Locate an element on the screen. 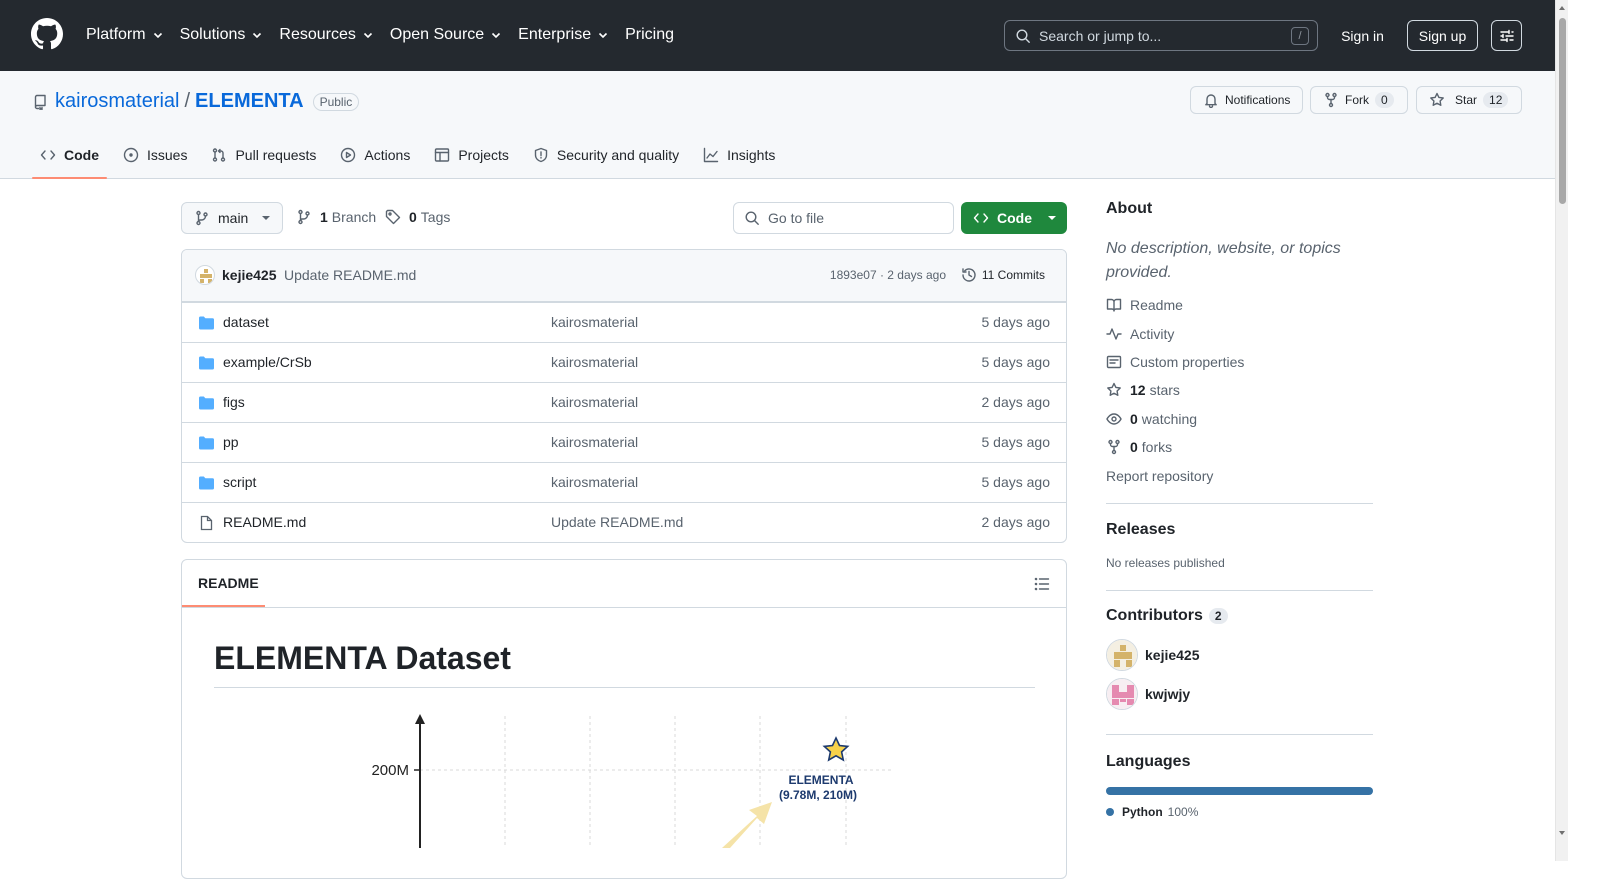 Image resolution: width=1600 pixels, height=879 pixels. tab-label: Pull requests is located at coordinates (276, 155).